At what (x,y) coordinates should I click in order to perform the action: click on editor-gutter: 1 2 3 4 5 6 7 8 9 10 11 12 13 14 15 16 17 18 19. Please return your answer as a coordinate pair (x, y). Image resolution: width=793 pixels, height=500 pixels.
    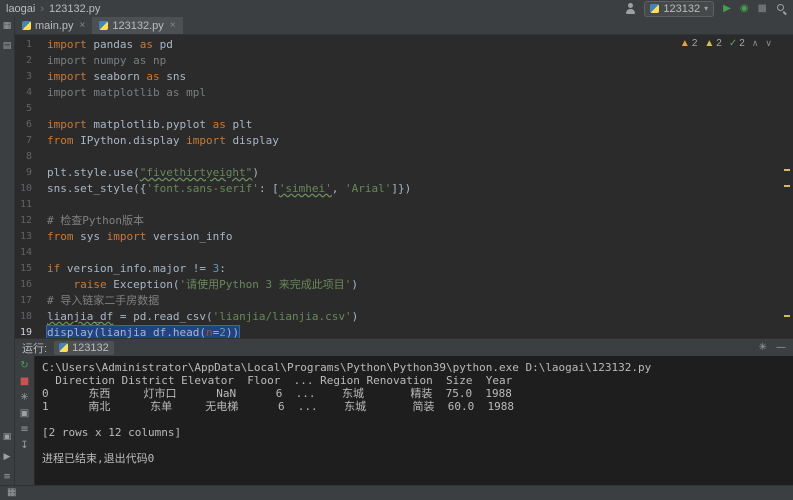
    Looking at the image, I should click on (28, 186).